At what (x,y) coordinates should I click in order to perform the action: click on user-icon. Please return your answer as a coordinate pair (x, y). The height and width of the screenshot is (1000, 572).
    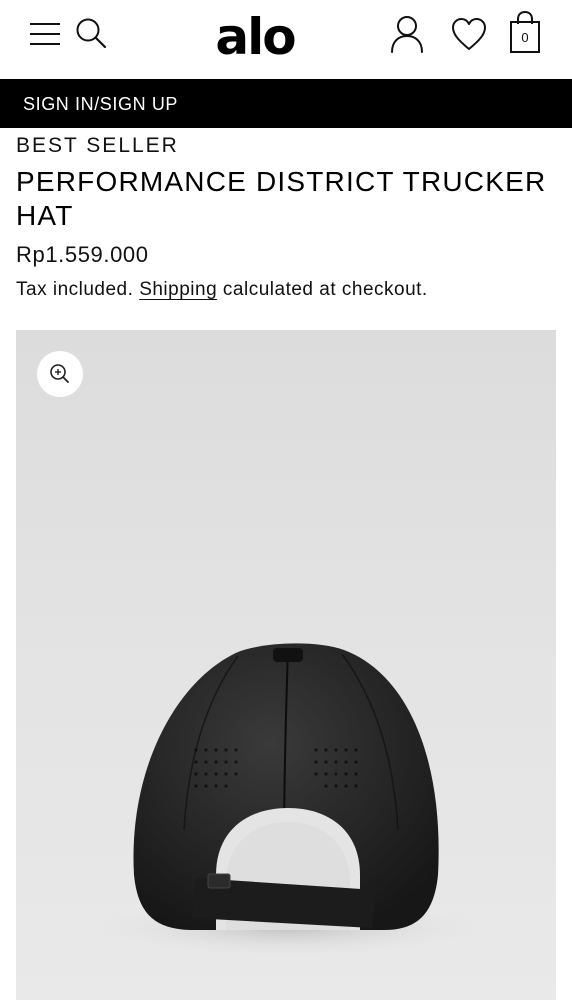
    Looking at the image, I should click on (407, 34).